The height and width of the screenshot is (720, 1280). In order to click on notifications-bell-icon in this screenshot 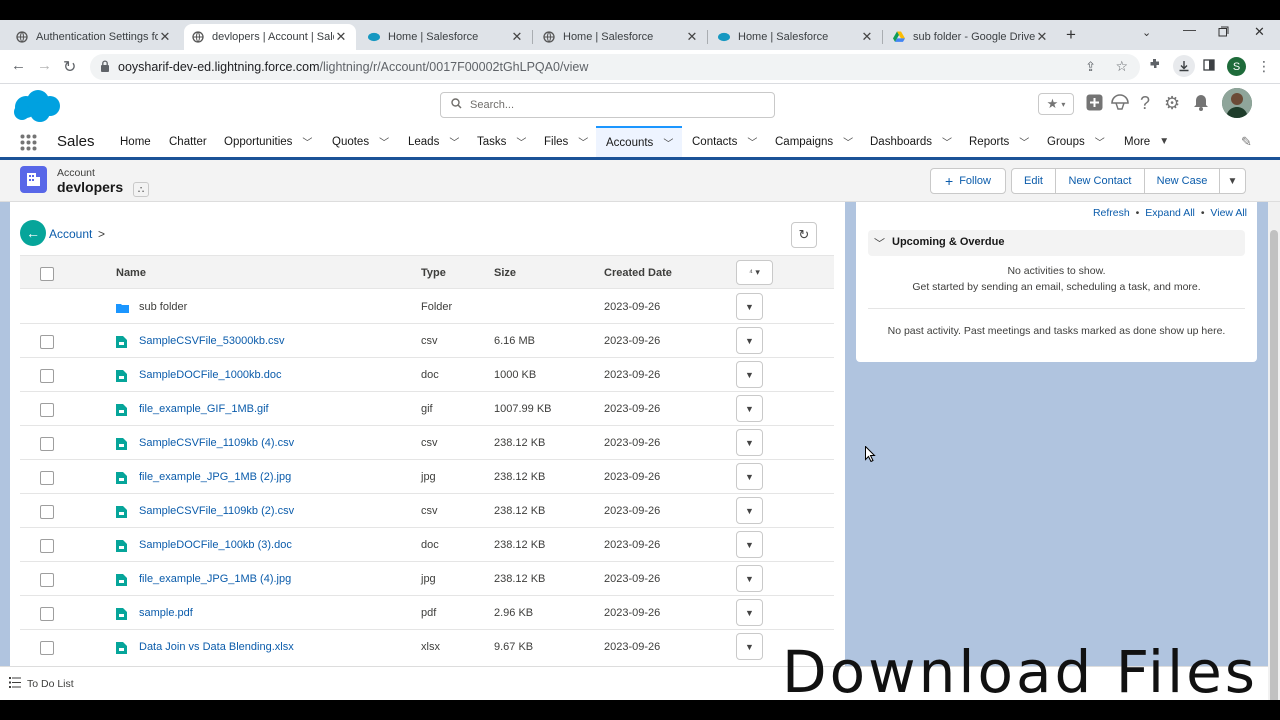, I will do `click(1201, 105)`.